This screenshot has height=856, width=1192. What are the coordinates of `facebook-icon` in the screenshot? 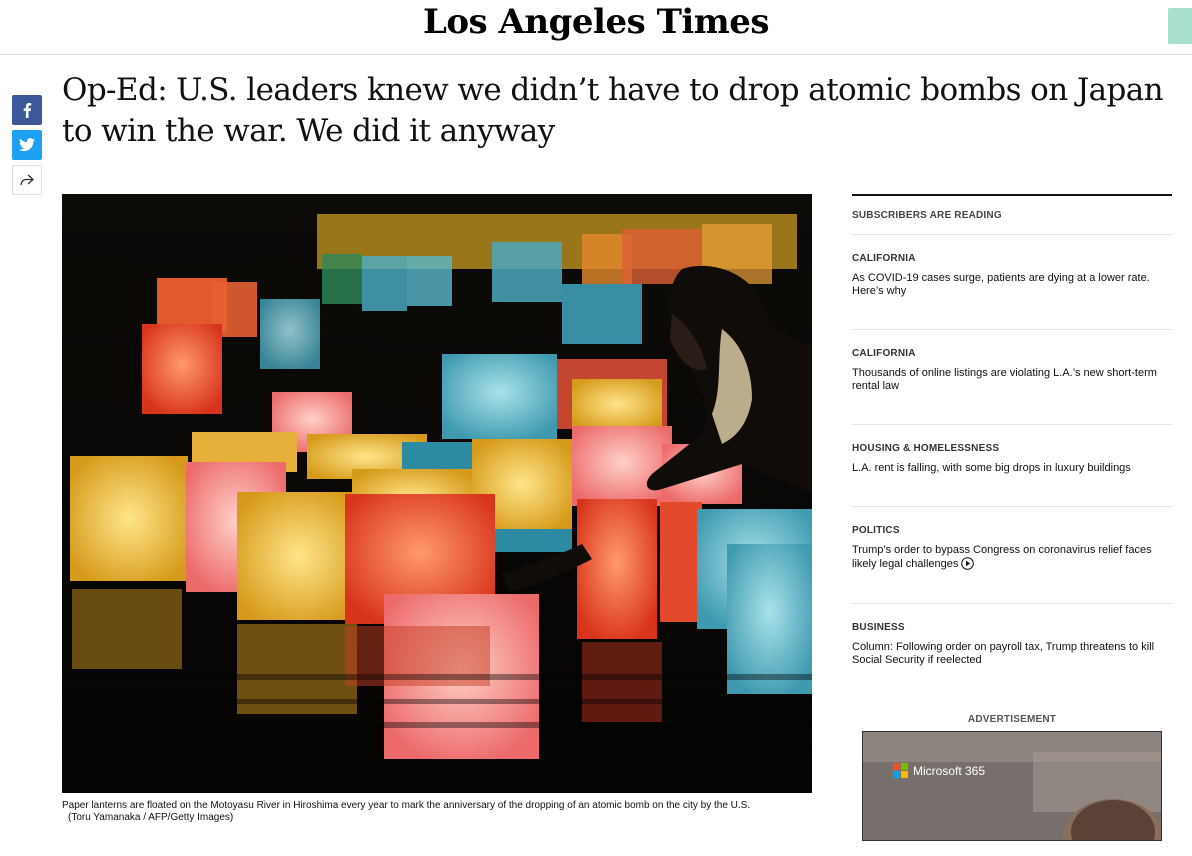 It's located at (27, 110).